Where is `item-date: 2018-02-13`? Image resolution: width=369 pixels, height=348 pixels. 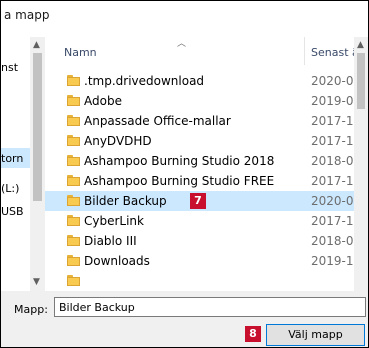
item-date: 2018-02-13 is located at coordinates (332, 241).